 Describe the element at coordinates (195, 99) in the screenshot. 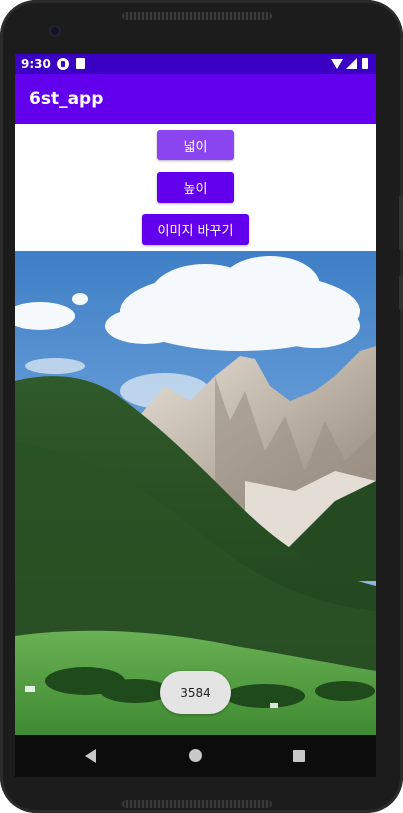

I see `app-bar: 6st_app` at that location.